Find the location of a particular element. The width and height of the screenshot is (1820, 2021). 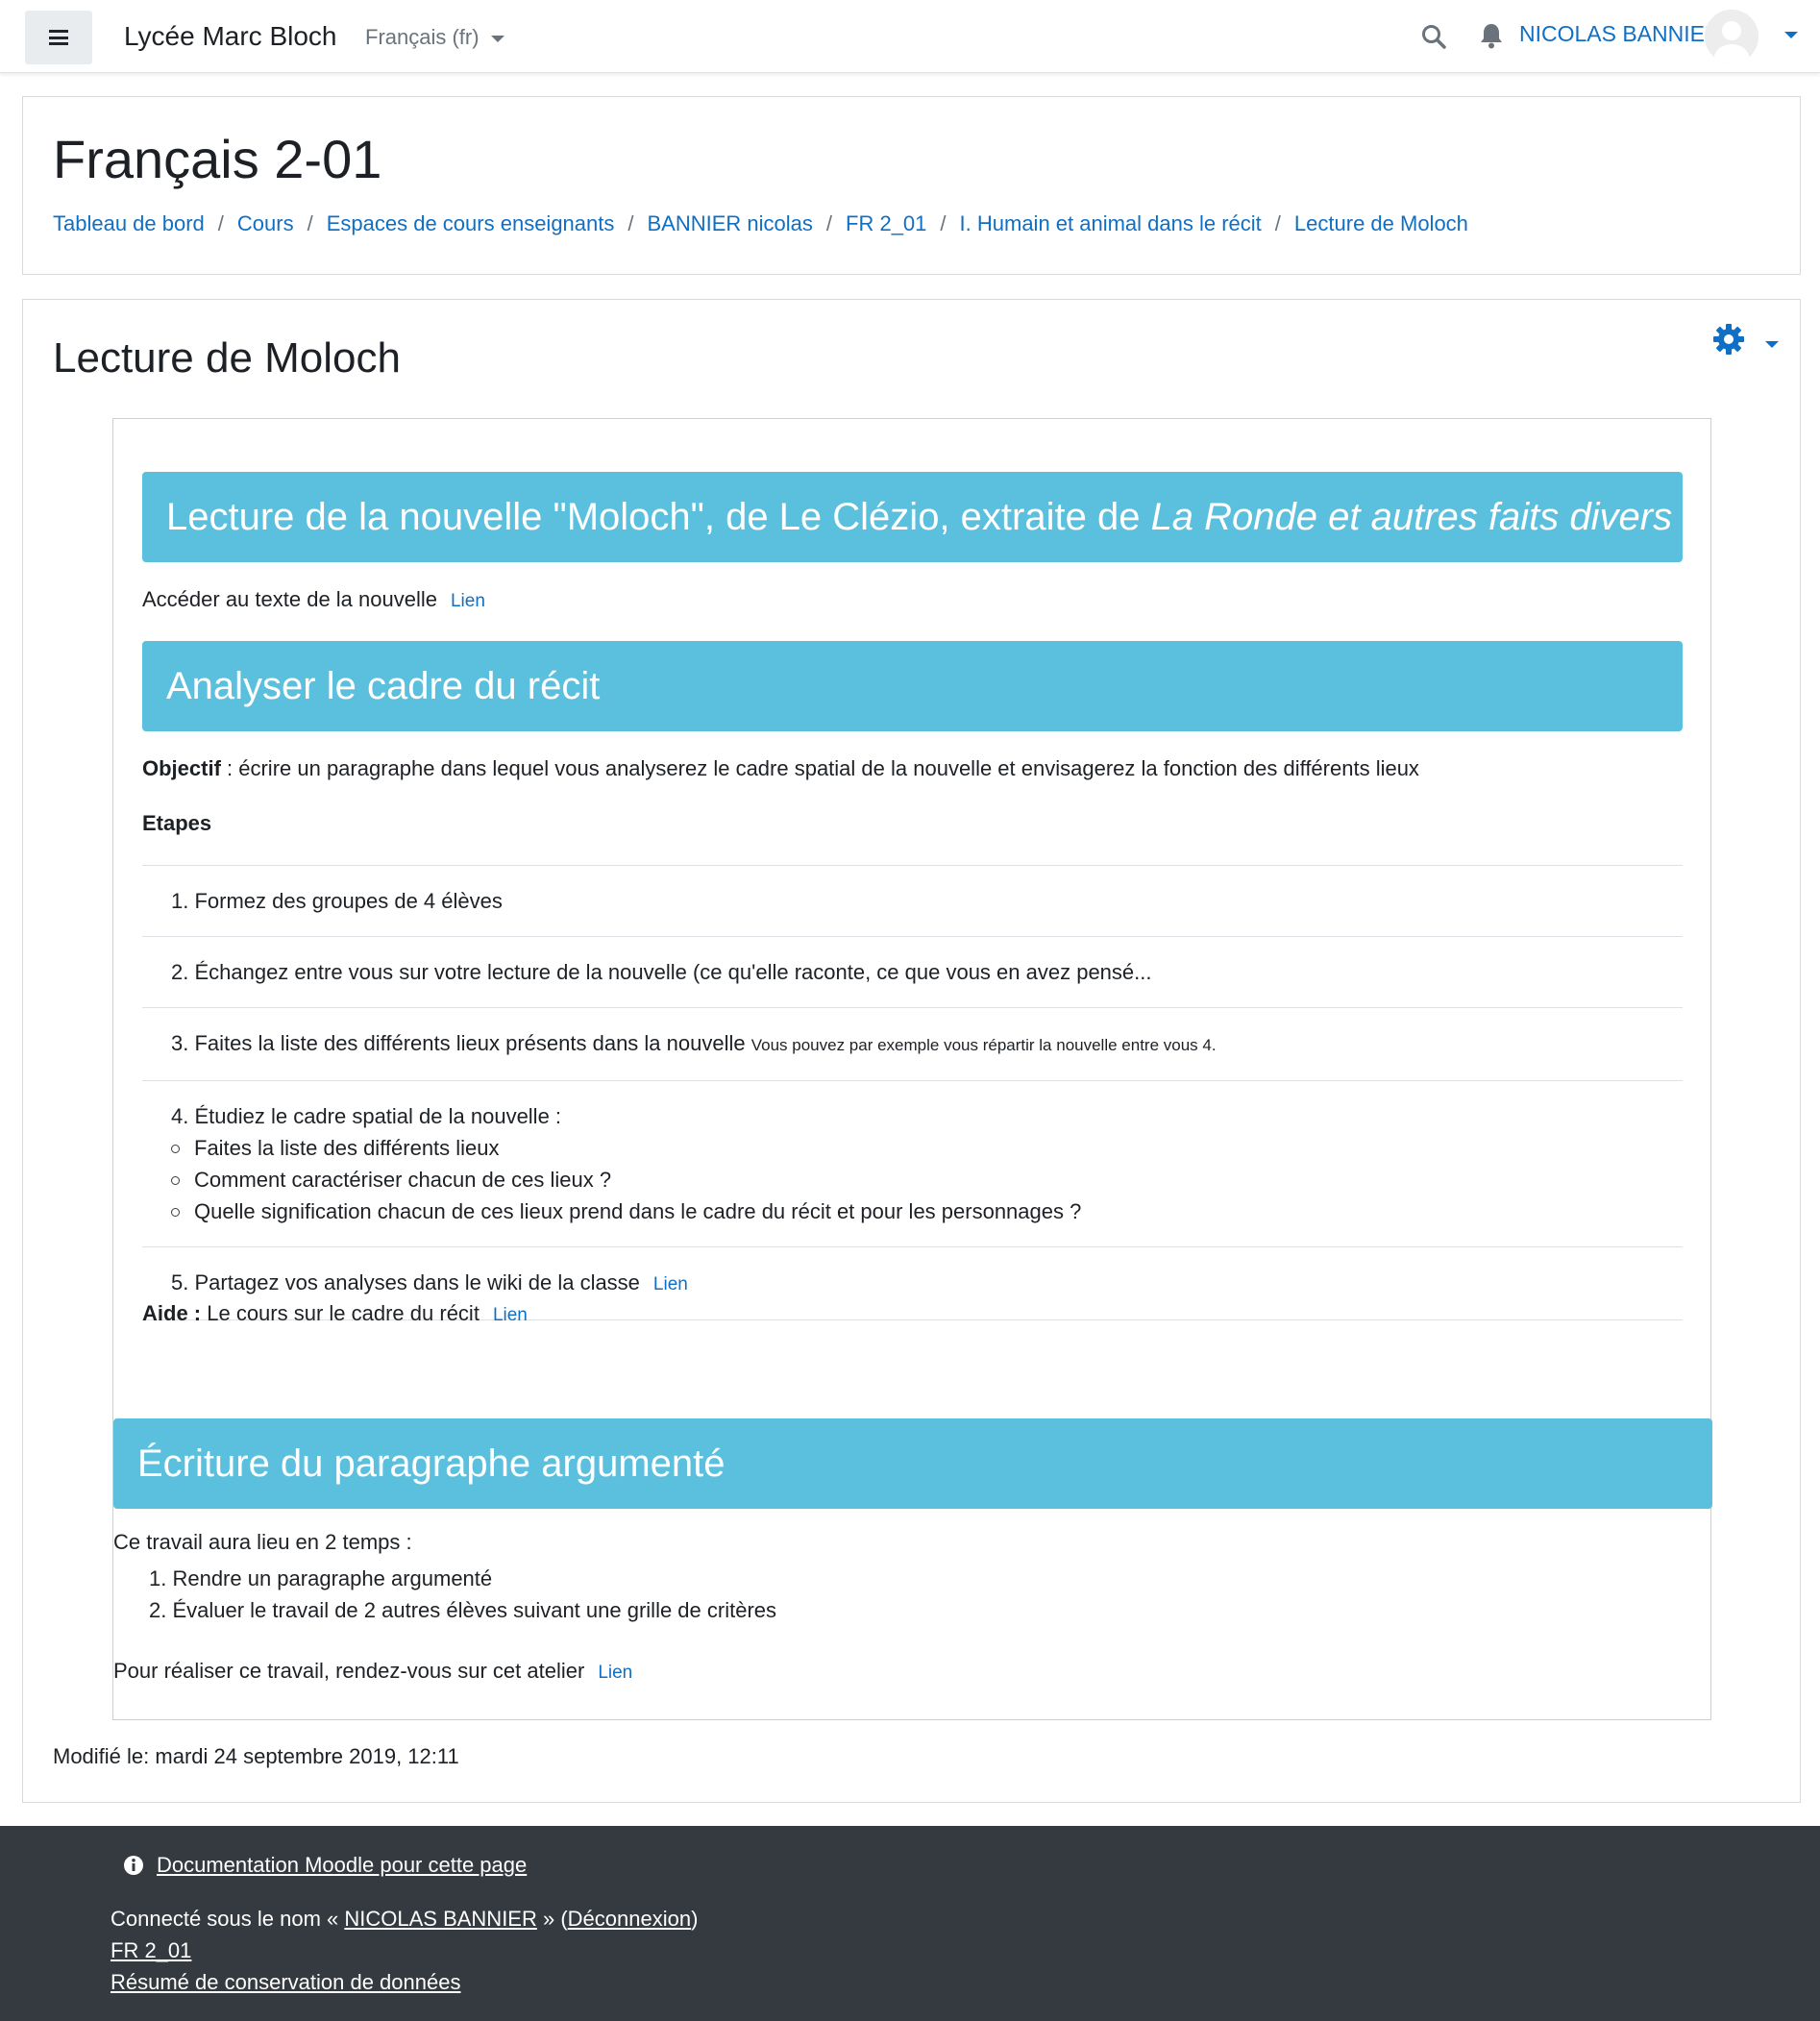

course-home-link: FR 2_01 is located at coordinates (151, 1950).